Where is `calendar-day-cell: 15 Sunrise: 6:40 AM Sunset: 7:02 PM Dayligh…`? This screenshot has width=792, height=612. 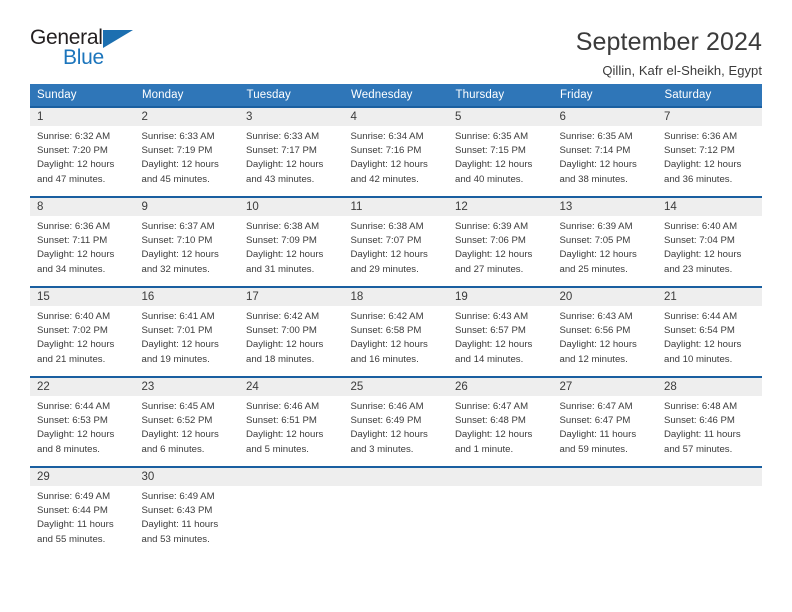 calendar-day-cell: 15 Sunrise: 6:40 AM Sunset: 7:02 PM Dayligh… is located at coordinates (82, 331).